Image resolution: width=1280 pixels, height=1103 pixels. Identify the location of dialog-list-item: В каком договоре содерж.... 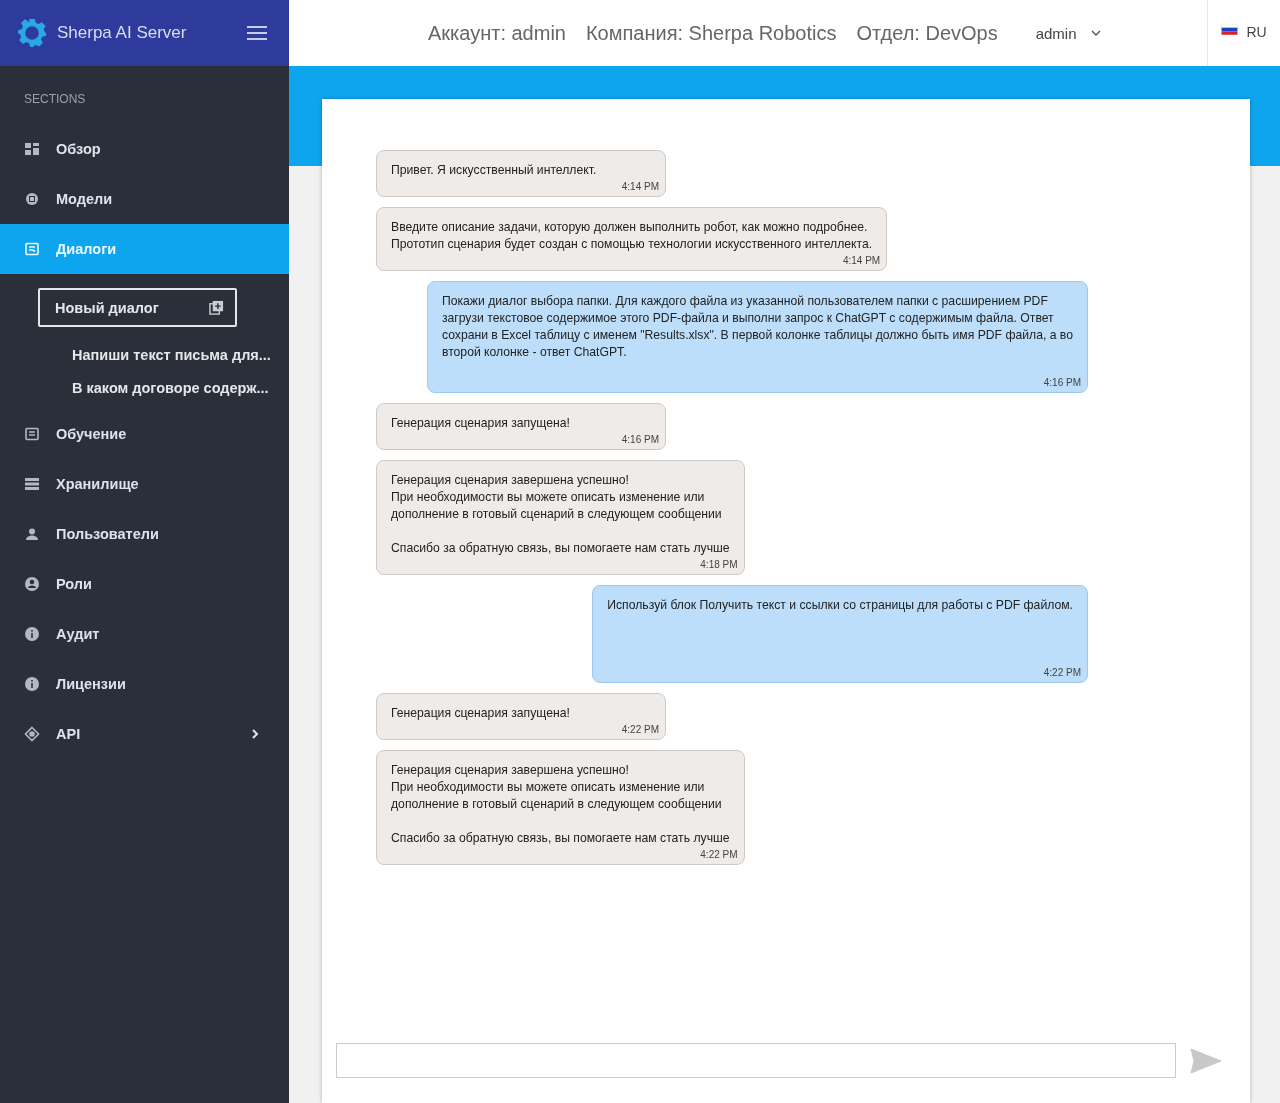
(144, 392).